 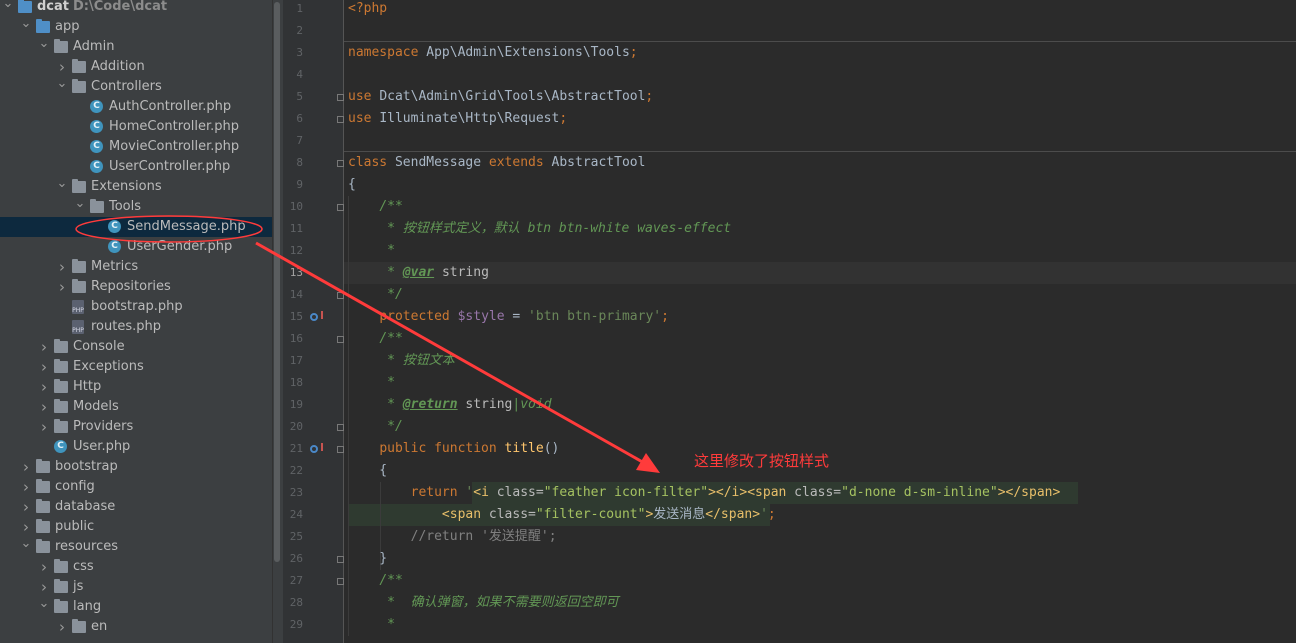 What do you see at coordinates (136, 327) in the screenshot?
I see `tree-item: PHP routes.php` at bounding box center [136, 327].